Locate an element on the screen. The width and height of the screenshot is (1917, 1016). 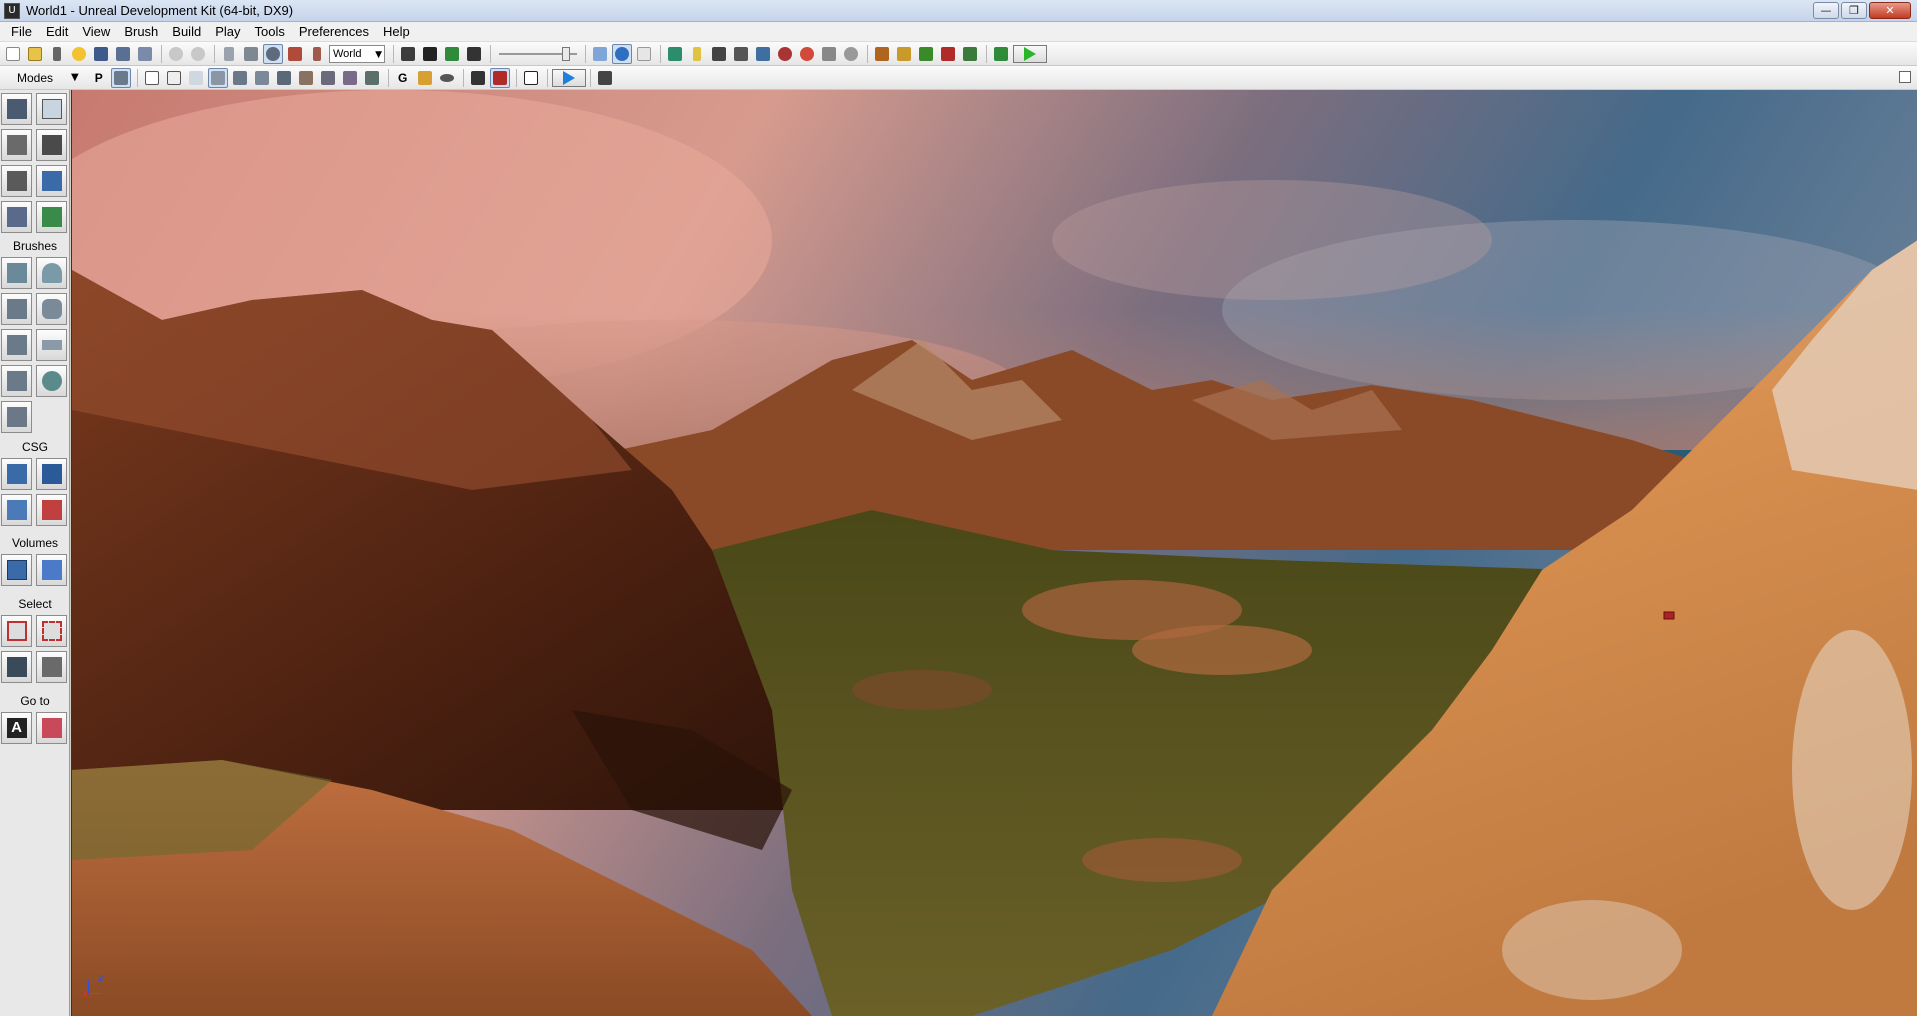
toggle-grid-button is located at coordinates (600, 54).